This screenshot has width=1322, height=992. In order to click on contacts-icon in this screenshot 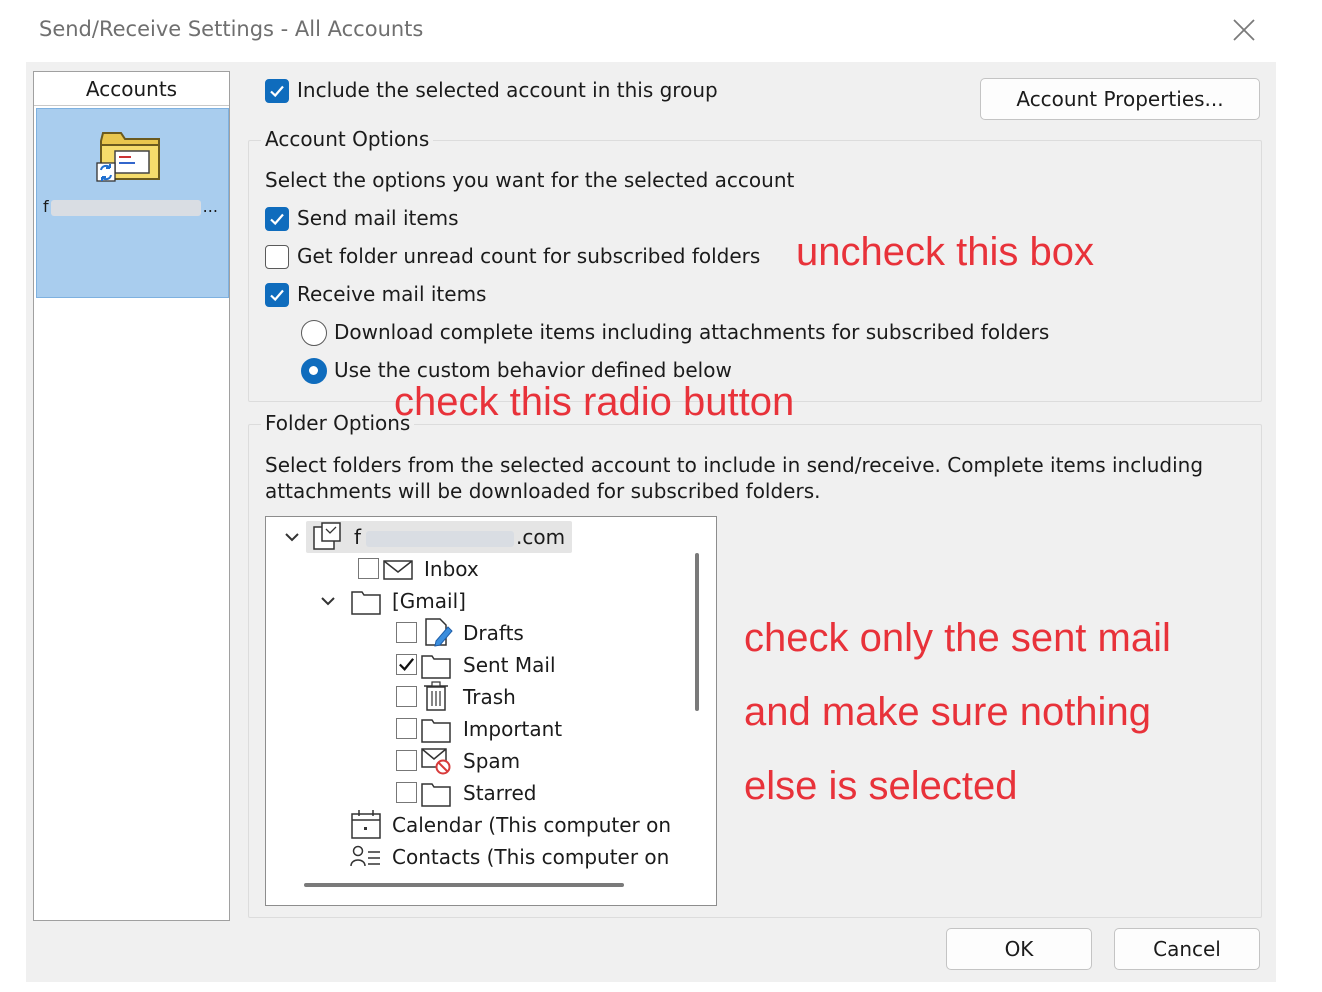, I will do `click(365, 856)`.